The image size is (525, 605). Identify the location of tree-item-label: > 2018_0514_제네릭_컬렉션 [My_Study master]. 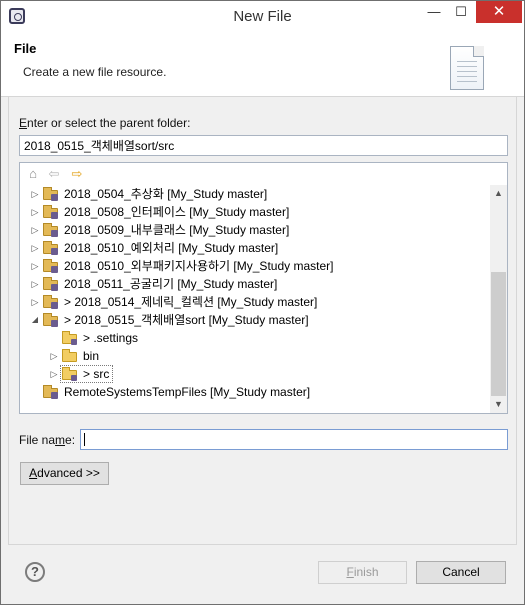
(191, 302).